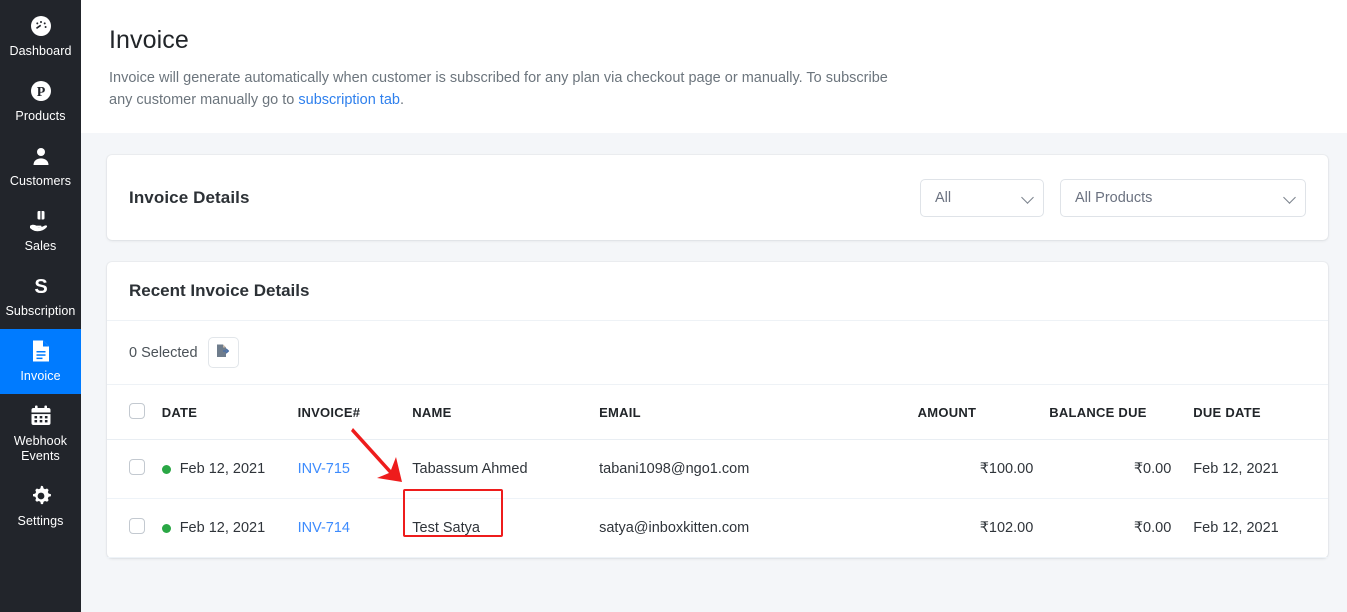  Describe the element at coordinates (163, 352) in the screenshot. I see `selected-count-label: 0 Selected` at that location.